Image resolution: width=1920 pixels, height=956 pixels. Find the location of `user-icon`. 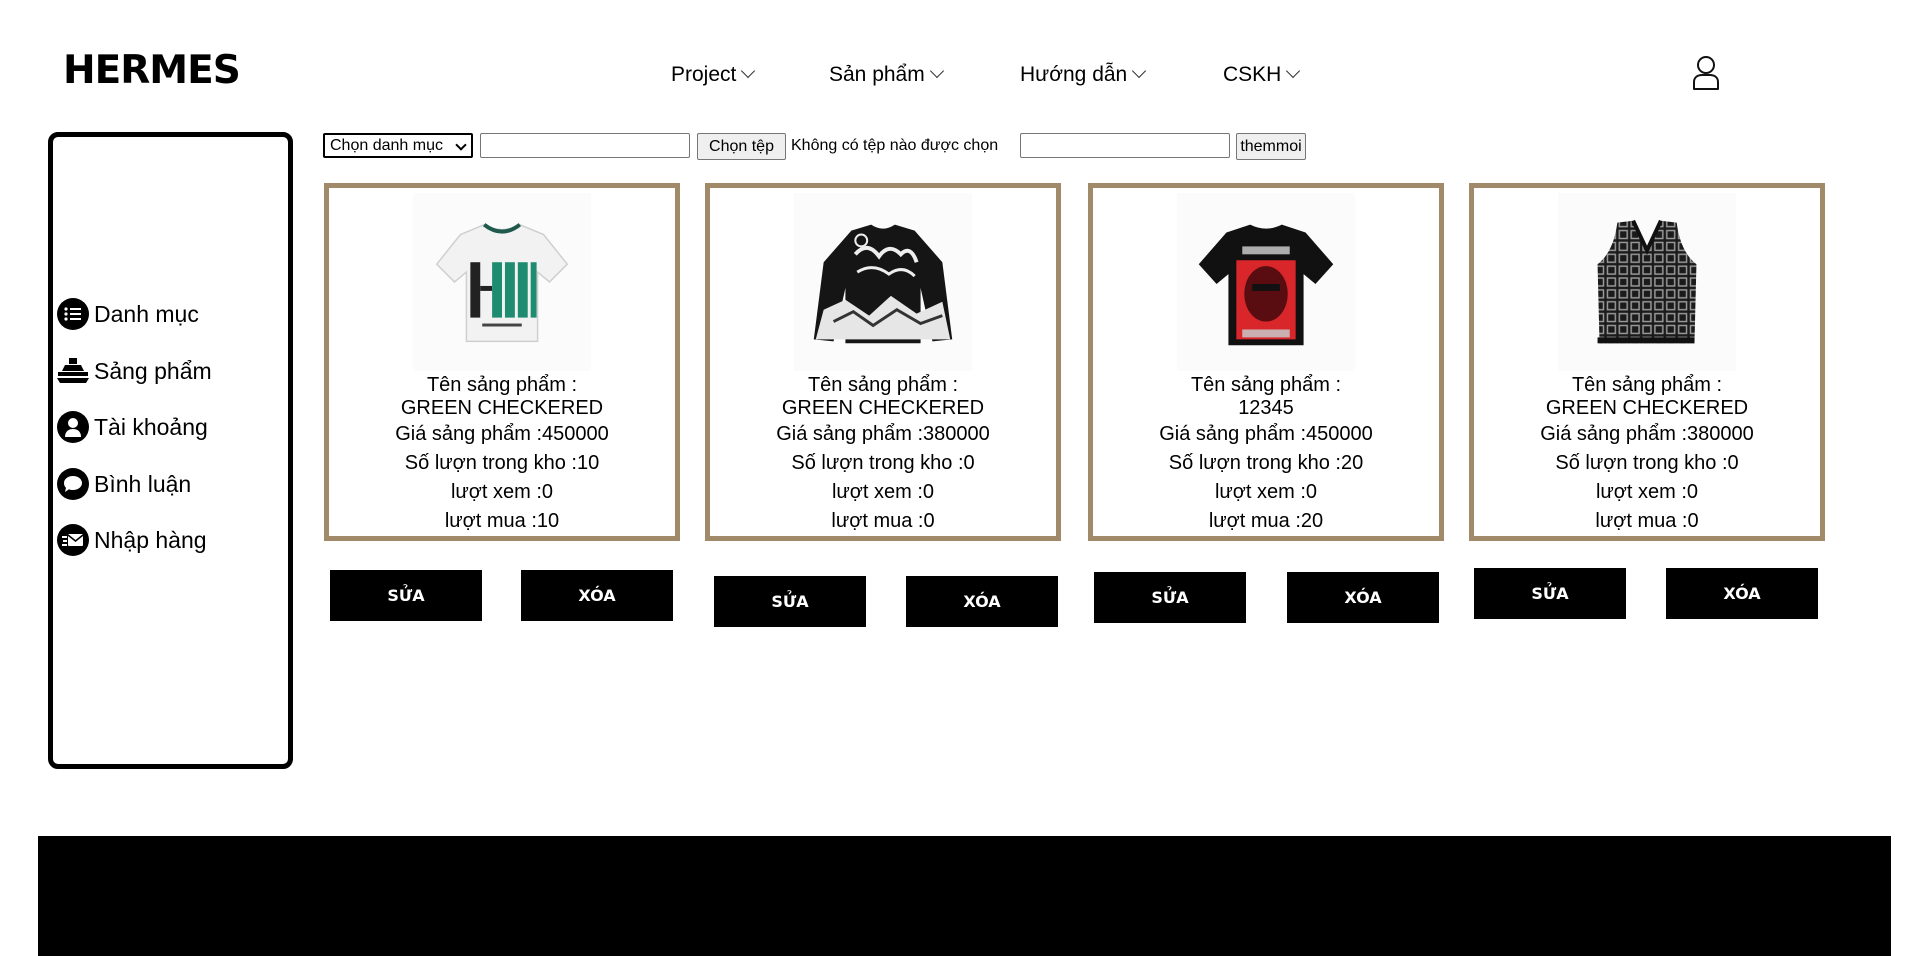

user-icon is located at coordinates (1706, 73).